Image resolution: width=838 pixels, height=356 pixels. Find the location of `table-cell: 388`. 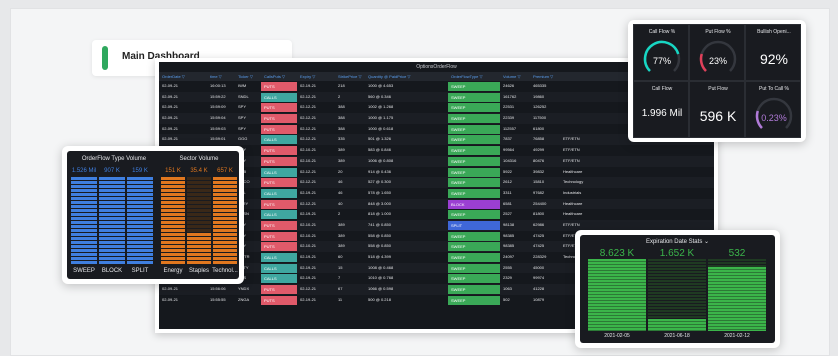

table-cell: 388 is located at coordinates (341, 107).